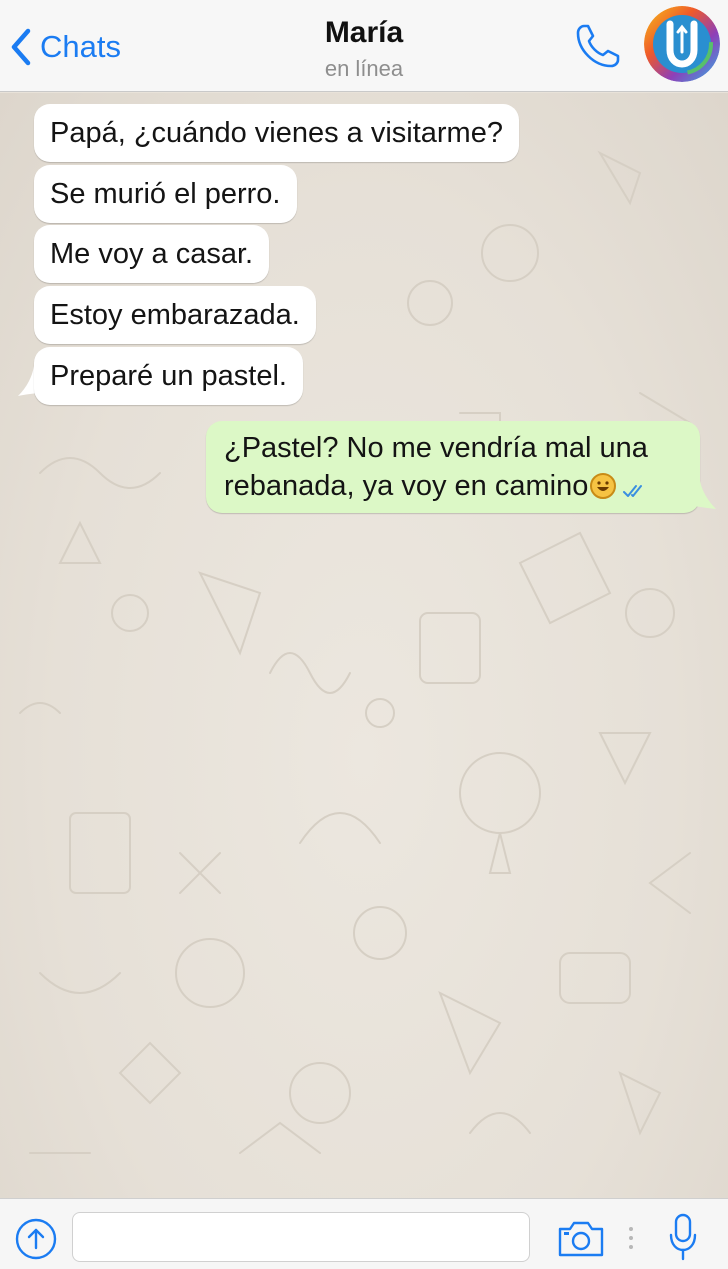 The width and height of the screenshot is (728, 1269). I want to click on read-receipt-double-check-icon, so click(633, 491).